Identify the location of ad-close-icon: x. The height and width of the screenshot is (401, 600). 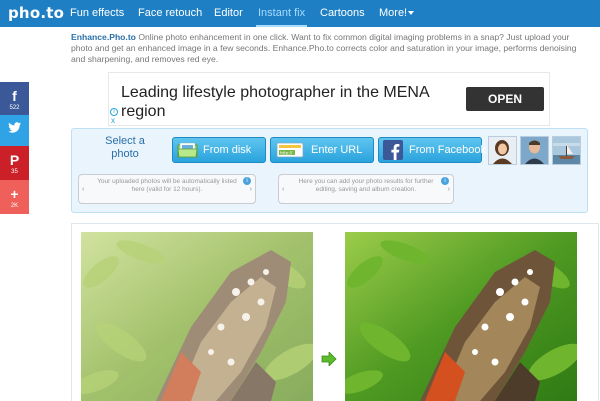
(113, 121).